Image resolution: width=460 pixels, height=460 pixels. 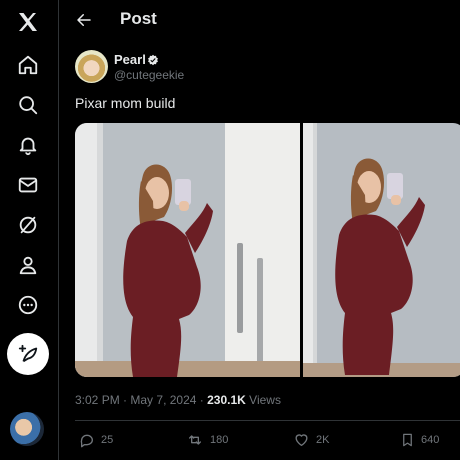 What do you see at coordinates (407, 440) in the screenshot?
I see `bookmark-icon` at bounding box center [407, 440].